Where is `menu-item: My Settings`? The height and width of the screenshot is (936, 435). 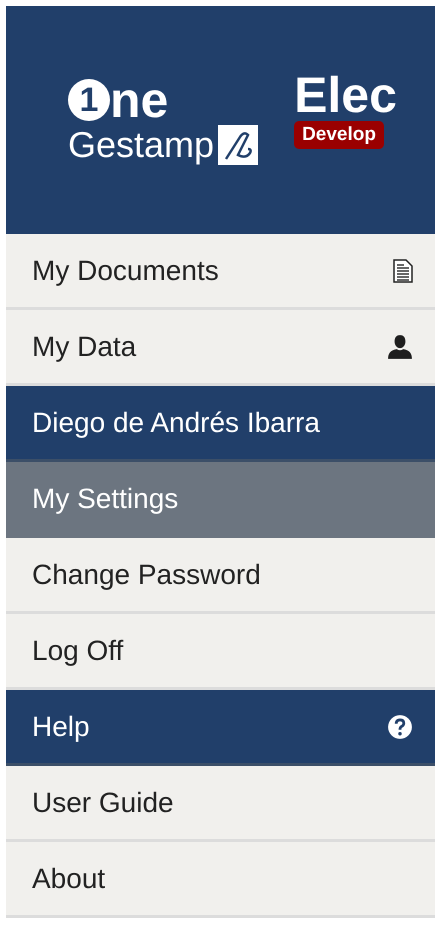
menu-item: My Settings is located at coordinates (220, 500).